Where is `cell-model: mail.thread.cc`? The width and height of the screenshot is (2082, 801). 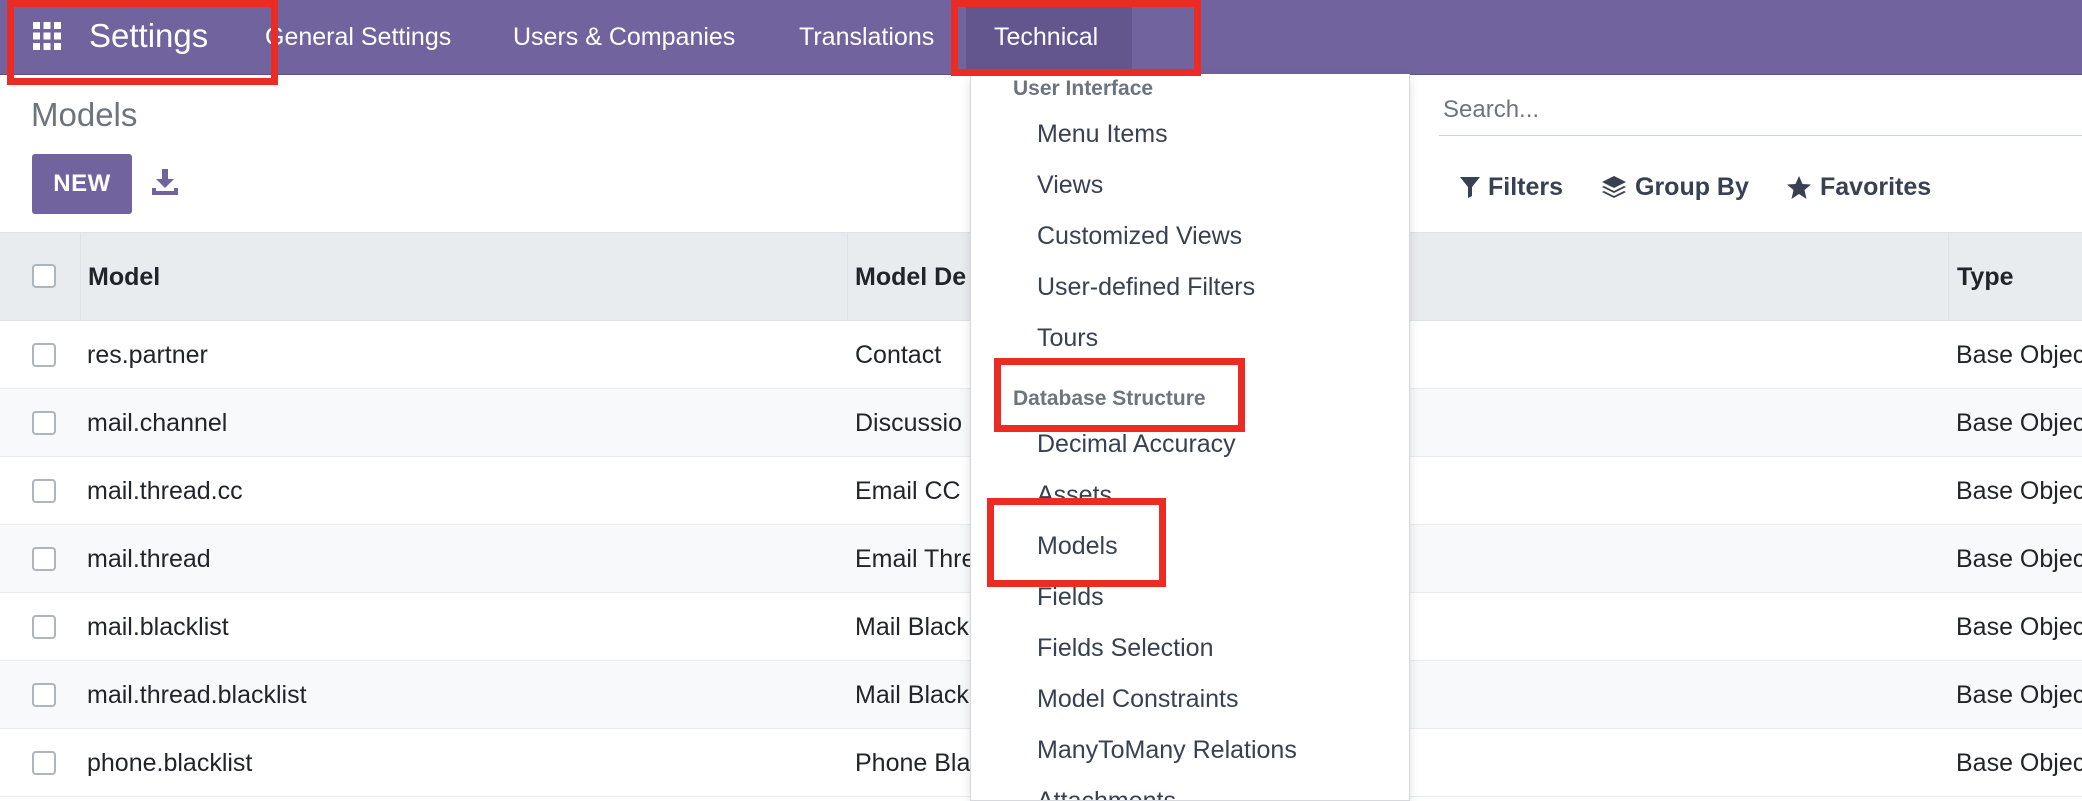 cell-model: mail.thread.cc is located at coordinates (165, 491).